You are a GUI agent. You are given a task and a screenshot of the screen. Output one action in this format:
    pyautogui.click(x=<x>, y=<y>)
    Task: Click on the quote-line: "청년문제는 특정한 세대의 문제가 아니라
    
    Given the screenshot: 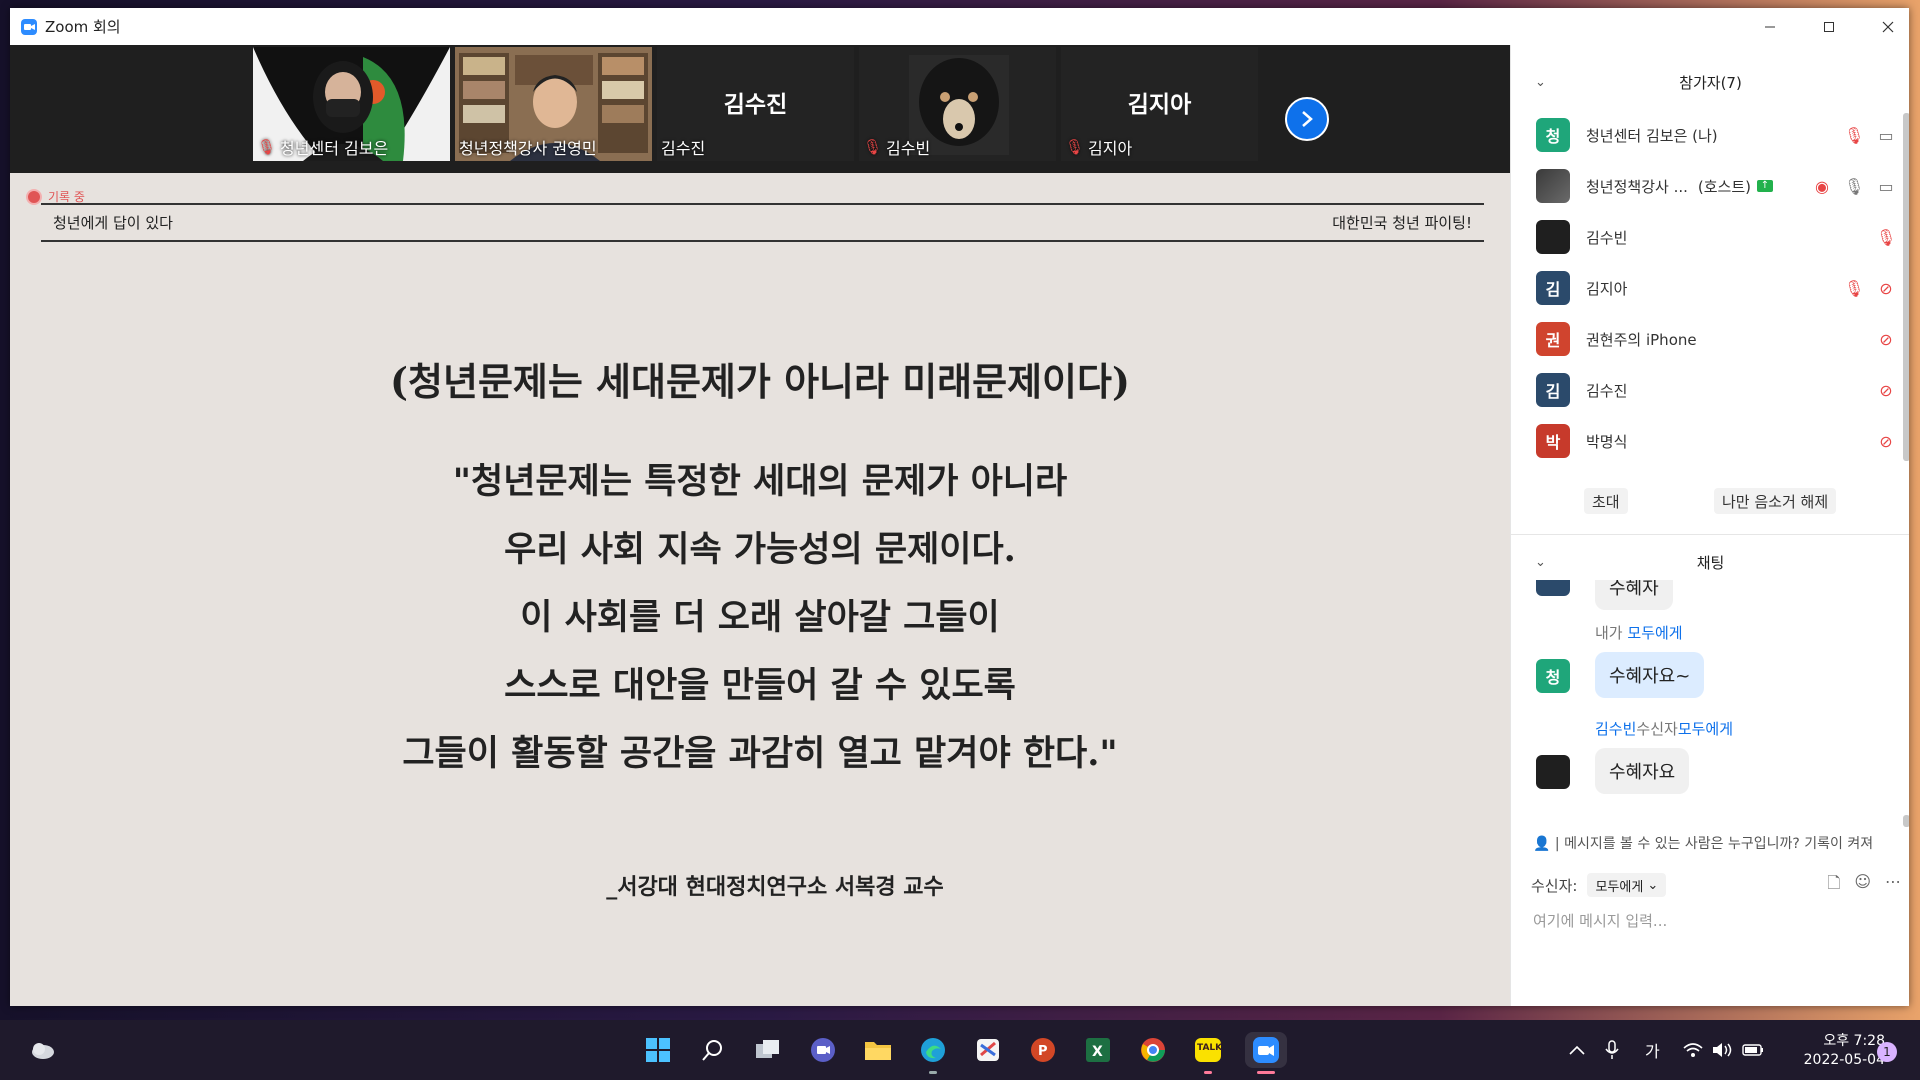 What is the action you would take?
    pyautogui.click(x=760, y=481)
    